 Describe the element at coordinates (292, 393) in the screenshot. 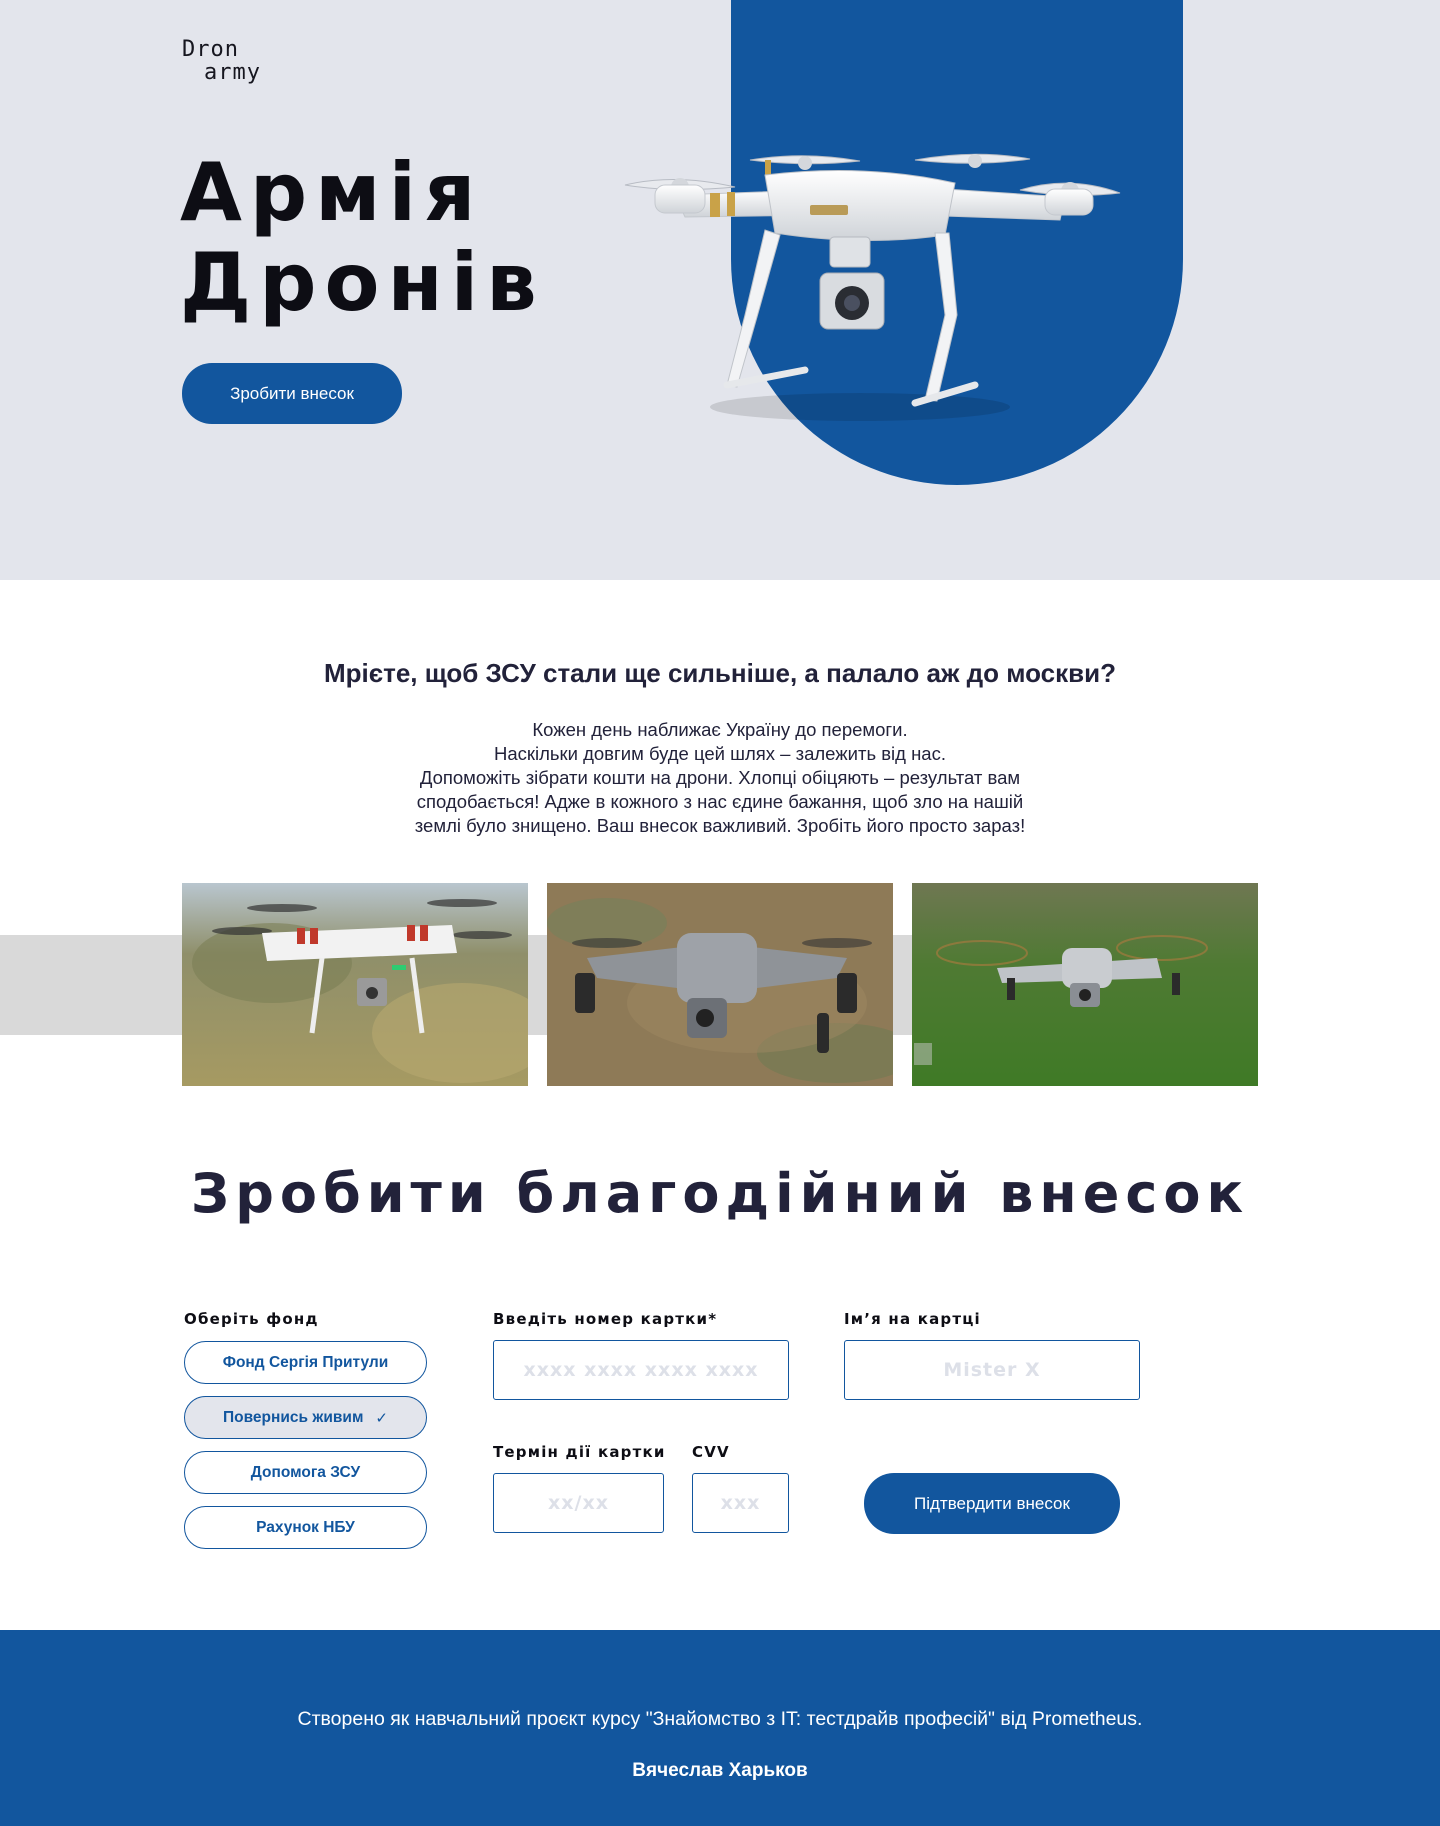

I see `hero-donate-button: Зробити внесок` at that location.